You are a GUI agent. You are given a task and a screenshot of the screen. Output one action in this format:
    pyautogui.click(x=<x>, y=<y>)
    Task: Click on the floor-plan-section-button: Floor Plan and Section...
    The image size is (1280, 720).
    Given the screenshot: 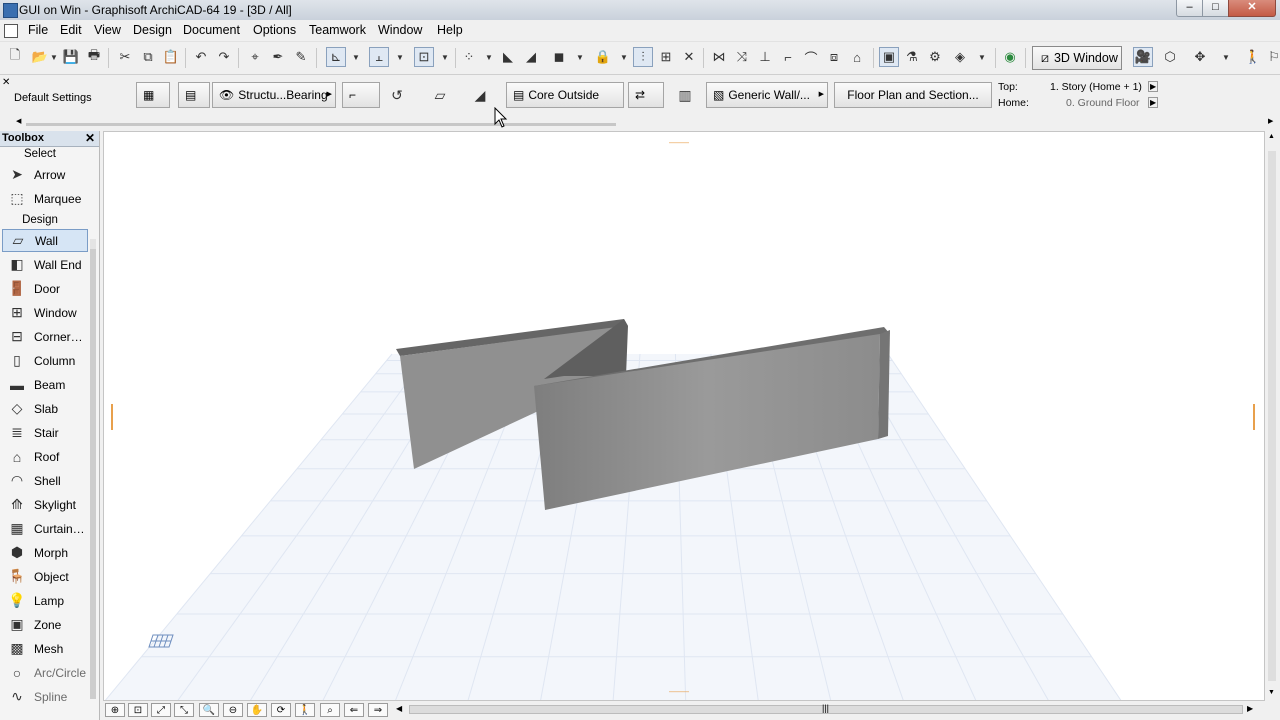 What is the action you would take?
    pyautogui.click(x=913, y=95)
    